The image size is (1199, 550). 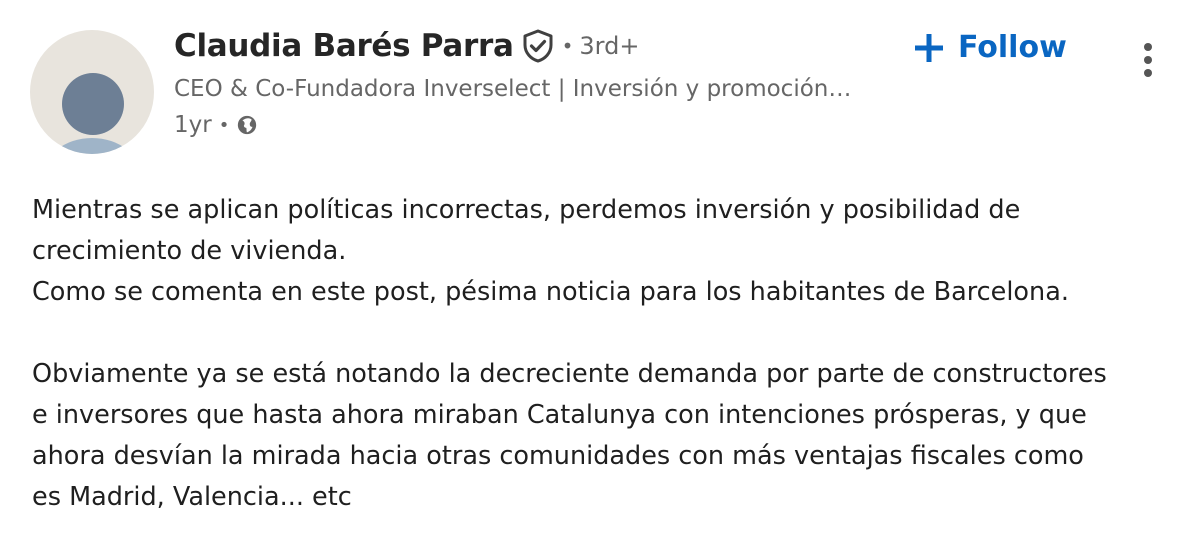 I want to click on follow-button: Follow, so click(x=989, y=47).